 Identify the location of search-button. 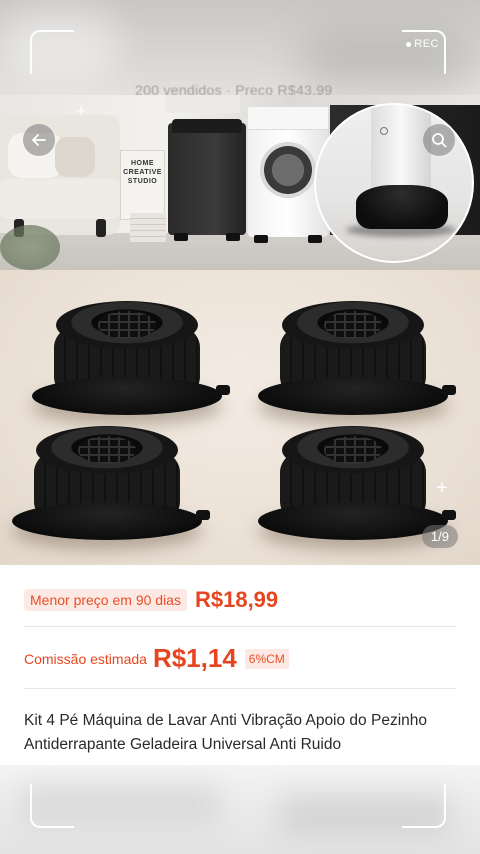
(439, 140).